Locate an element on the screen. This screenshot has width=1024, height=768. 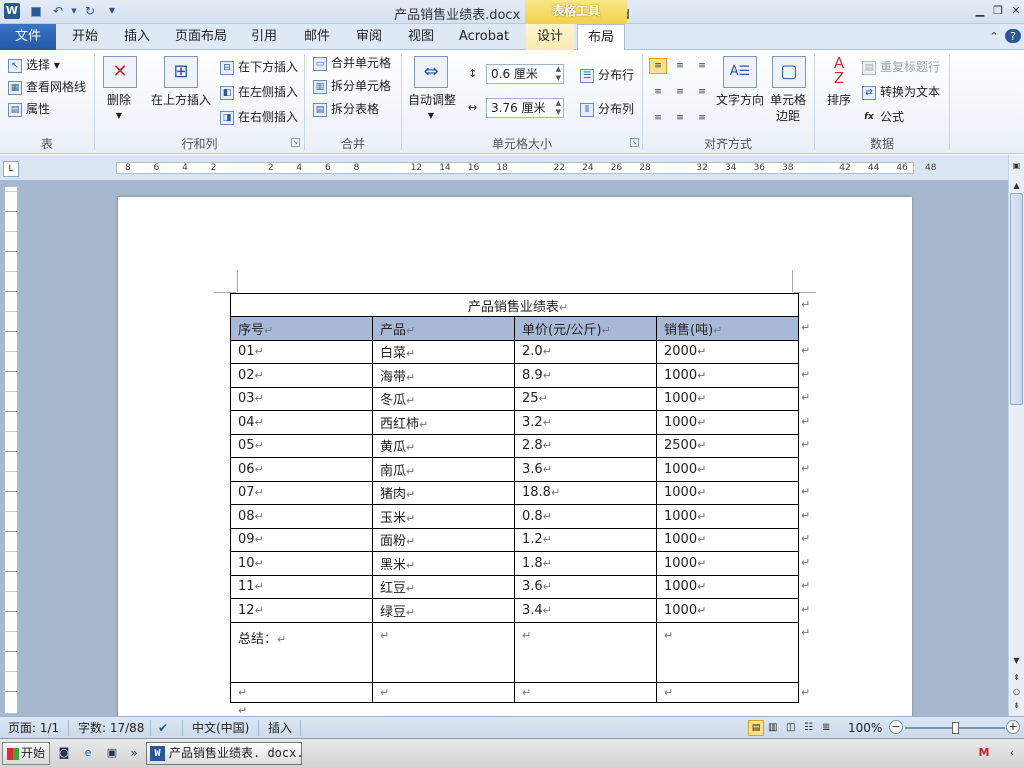
scroll-thumb is located at coordinates (1016, 299).